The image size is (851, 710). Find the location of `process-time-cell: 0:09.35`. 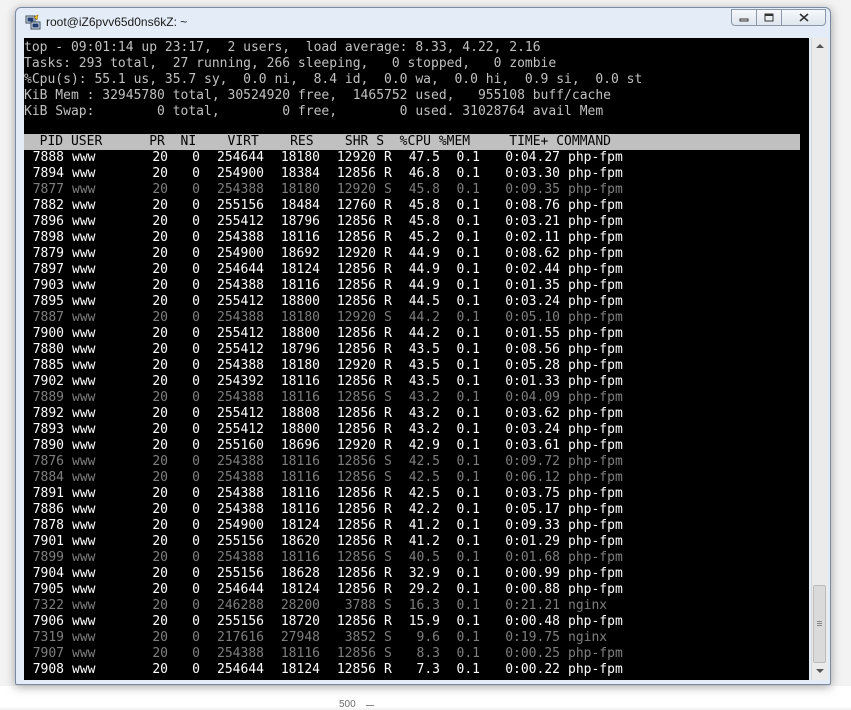

process-time-cell: 0:09.35 is located at coordinates (532, 189).